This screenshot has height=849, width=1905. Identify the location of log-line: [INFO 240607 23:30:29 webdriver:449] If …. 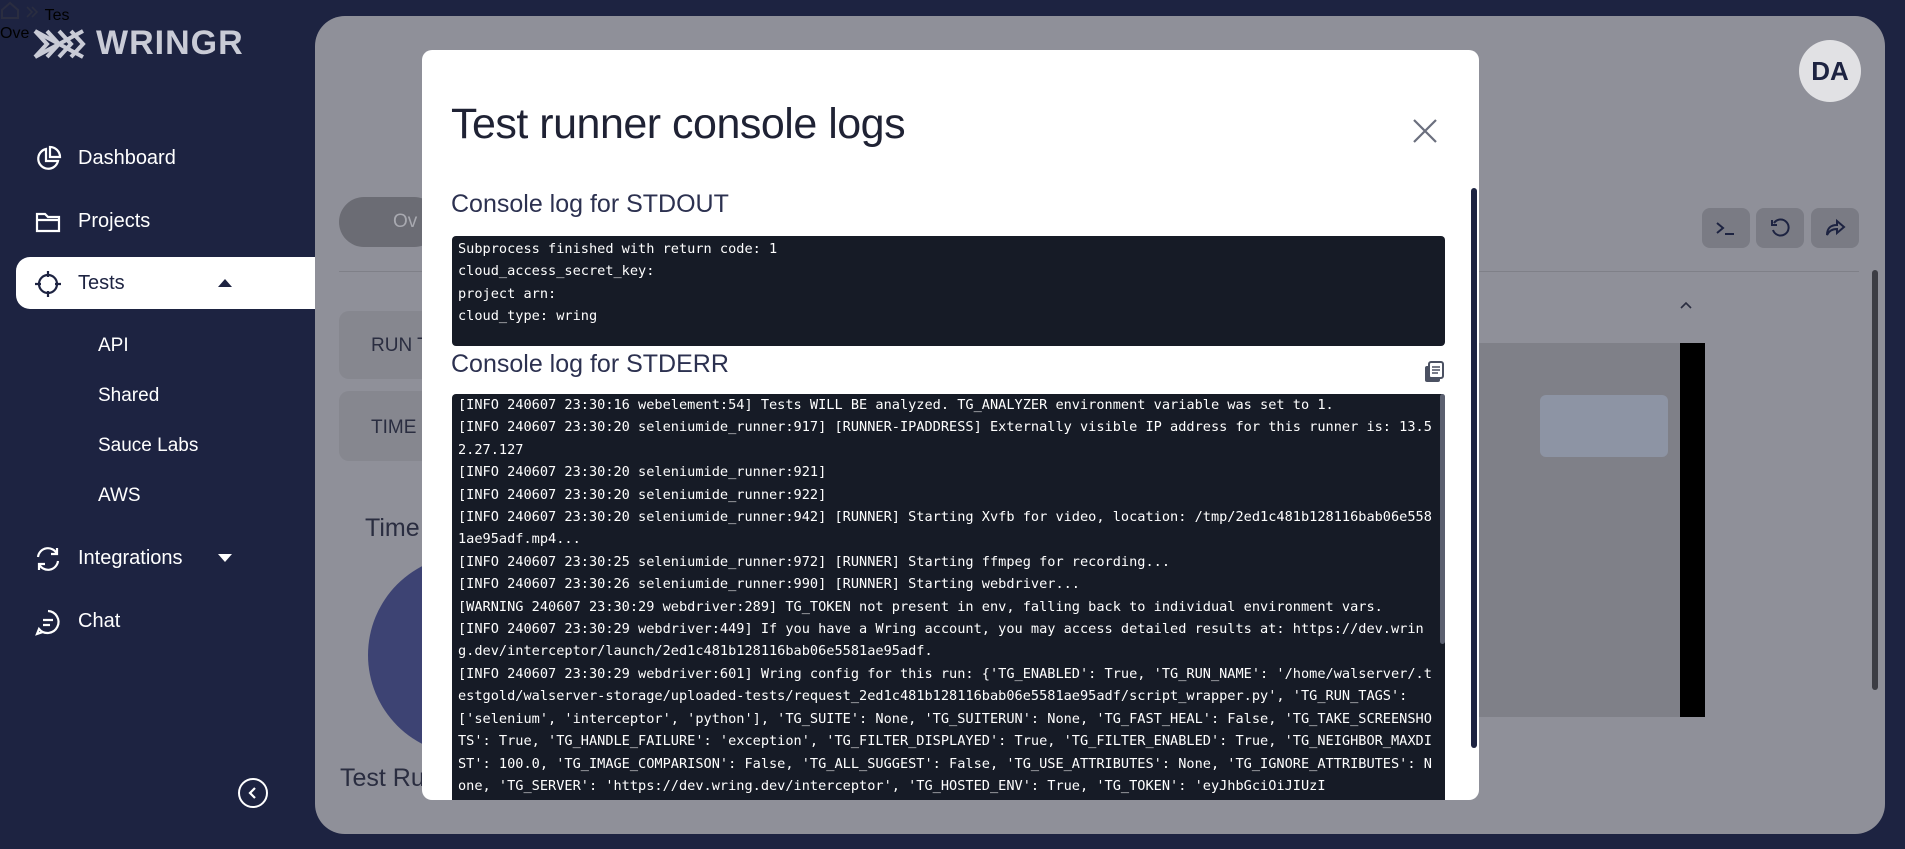
(941, 640).